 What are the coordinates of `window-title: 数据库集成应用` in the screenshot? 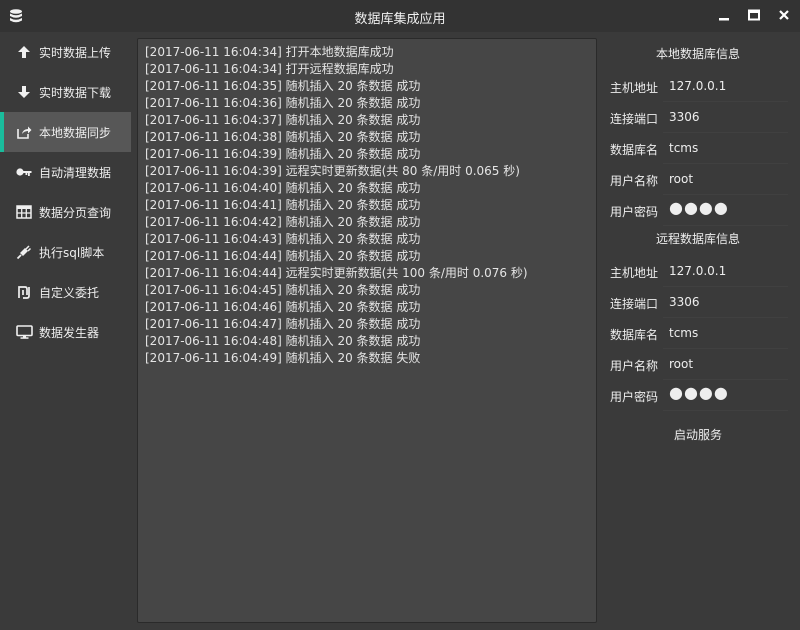 It's located at (400, 19).